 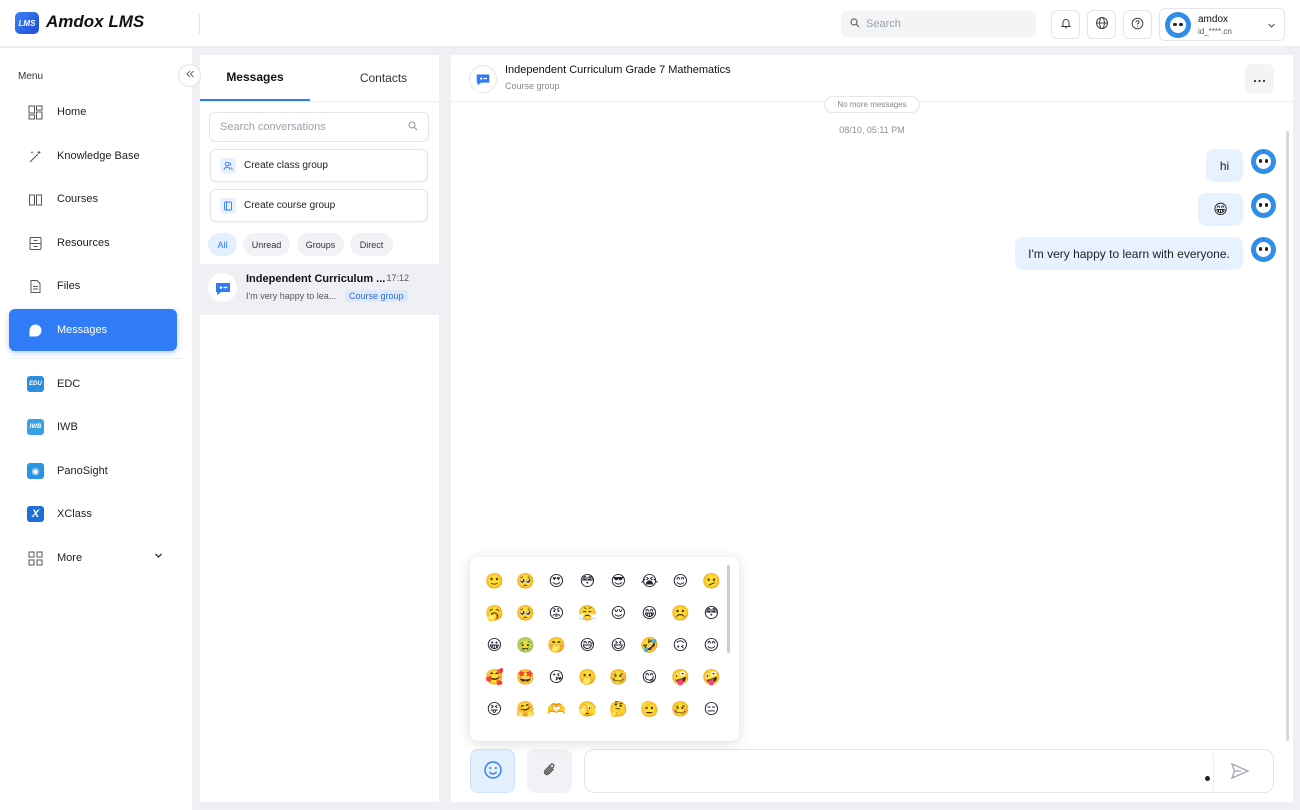 I want to click on emoji-option: 🤗, so click(x=525, y=709).